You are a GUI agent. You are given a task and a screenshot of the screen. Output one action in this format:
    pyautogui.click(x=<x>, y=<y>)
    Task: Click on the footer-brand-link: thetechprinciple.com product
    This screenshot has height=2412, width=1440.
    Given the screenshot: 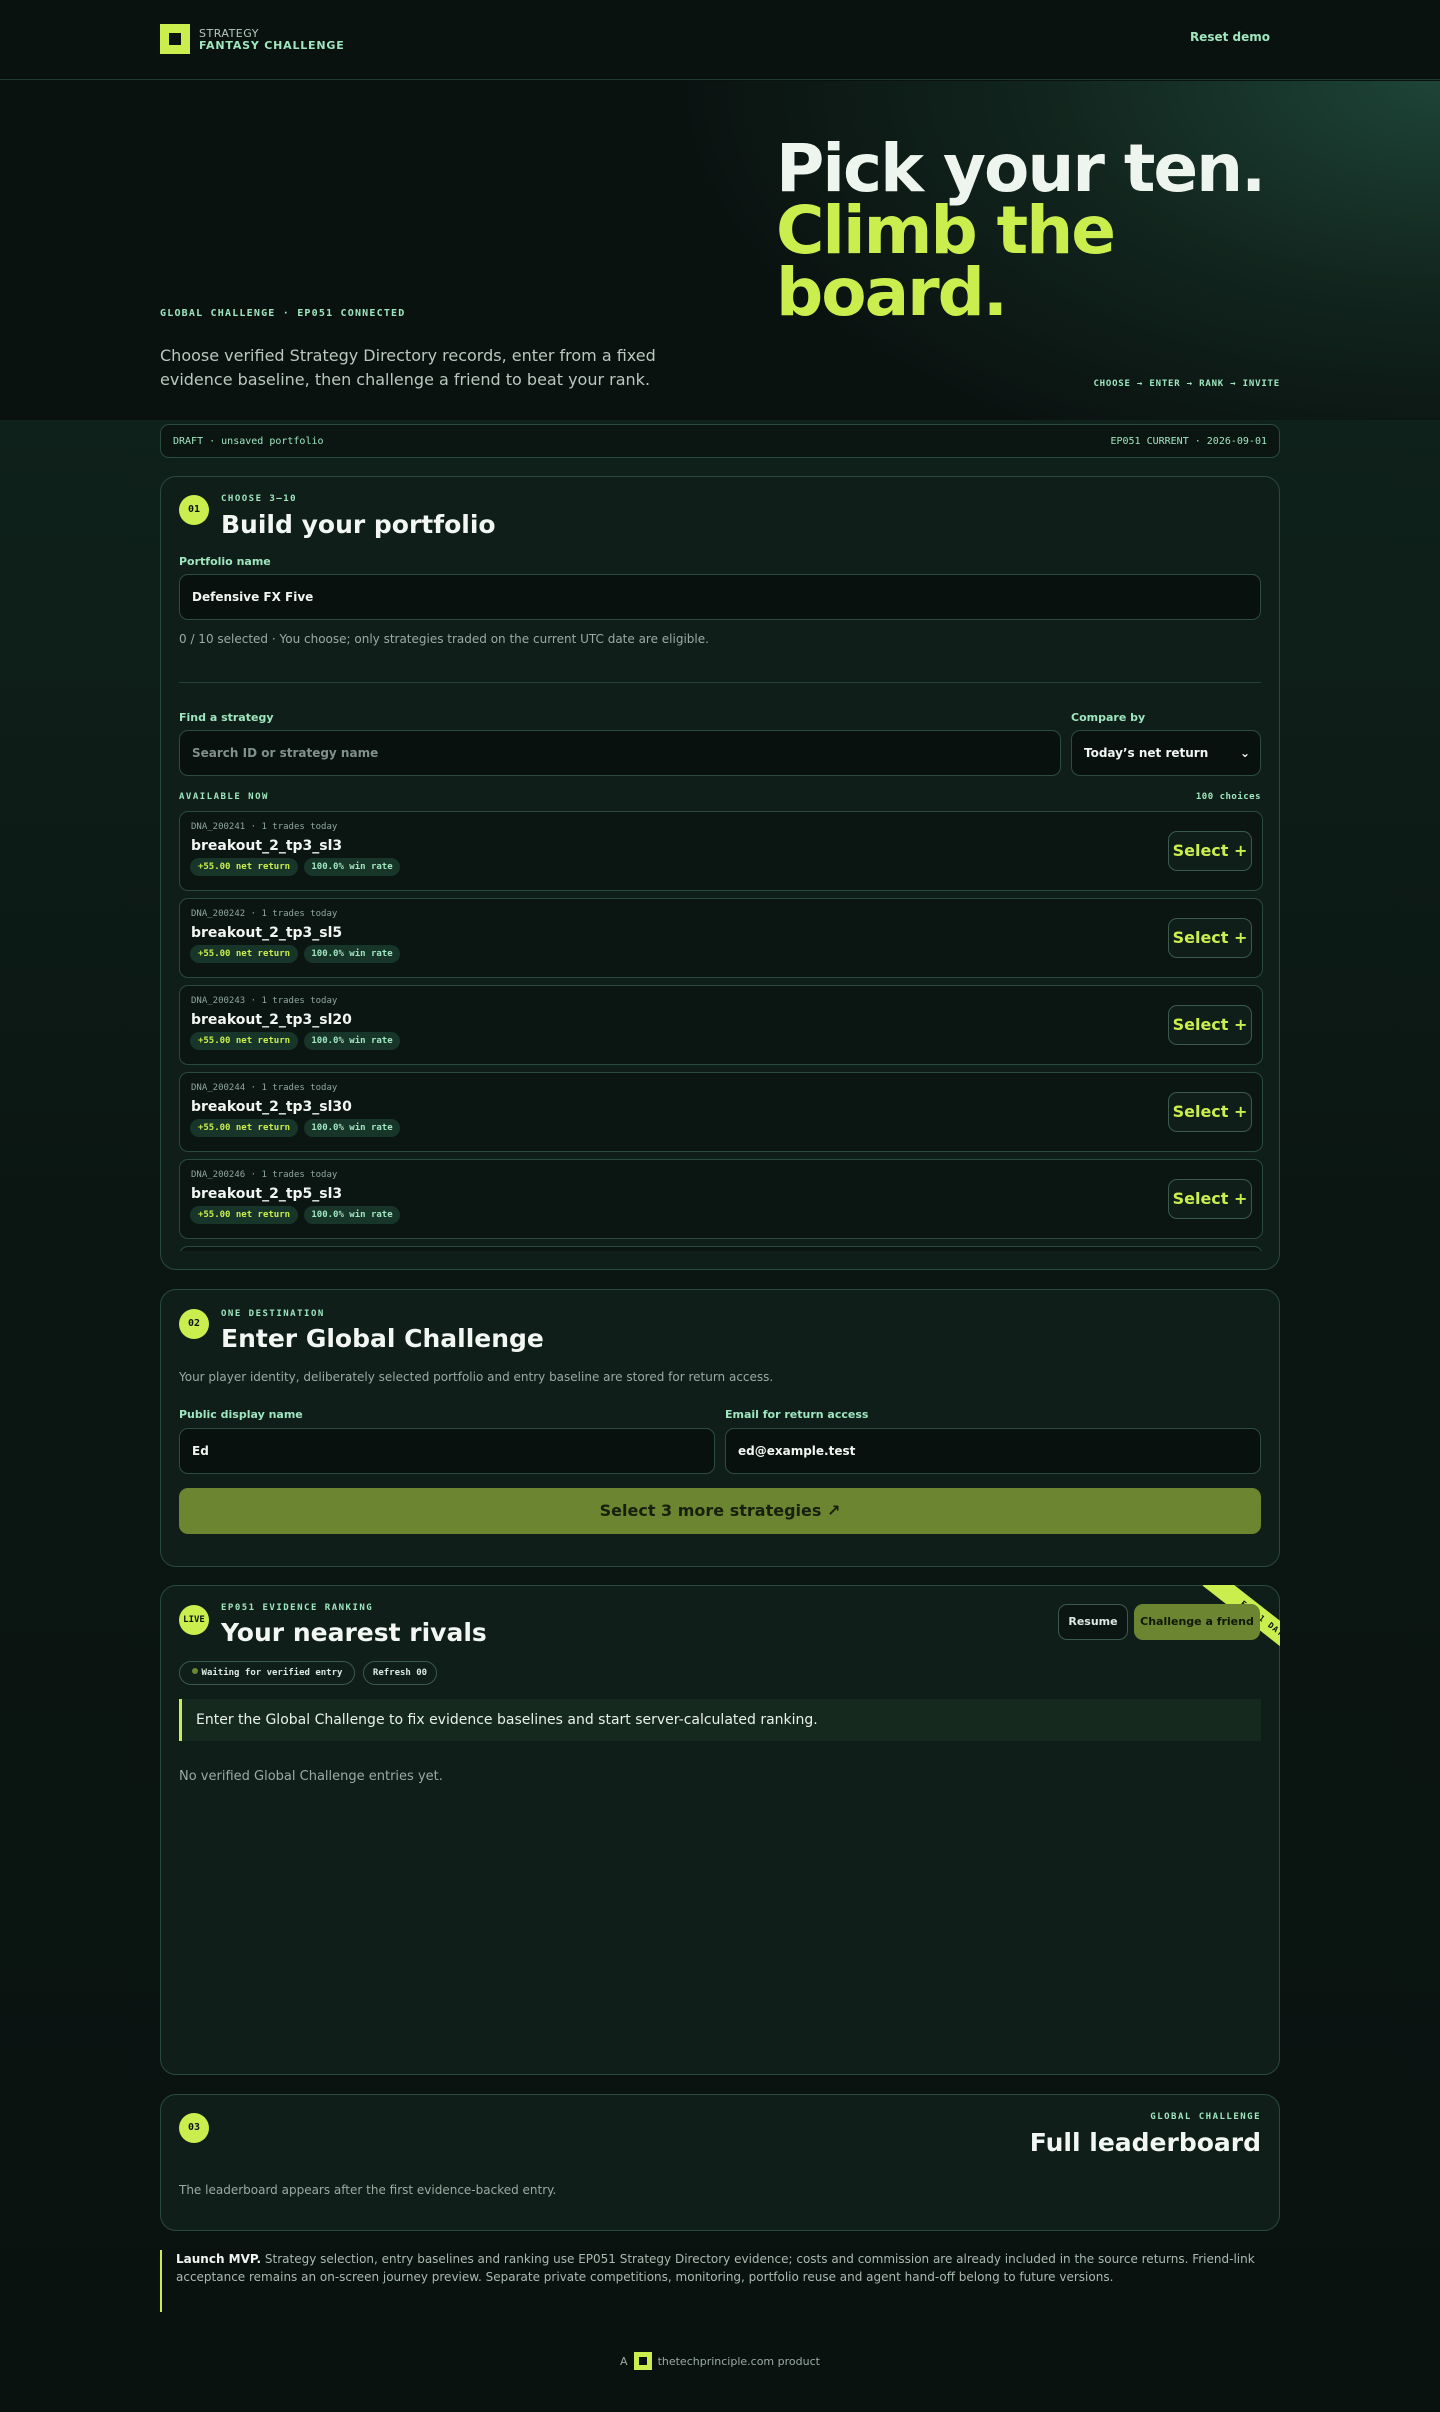 What is the action you would take?
    pyautogui.click(x=739, y=2361)
    